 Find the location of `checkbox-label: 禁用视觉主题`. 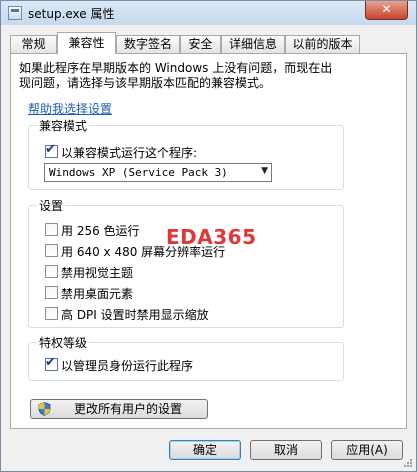

checkbox-label: 禁用视觉主题 is located at coordinates (97, 273).